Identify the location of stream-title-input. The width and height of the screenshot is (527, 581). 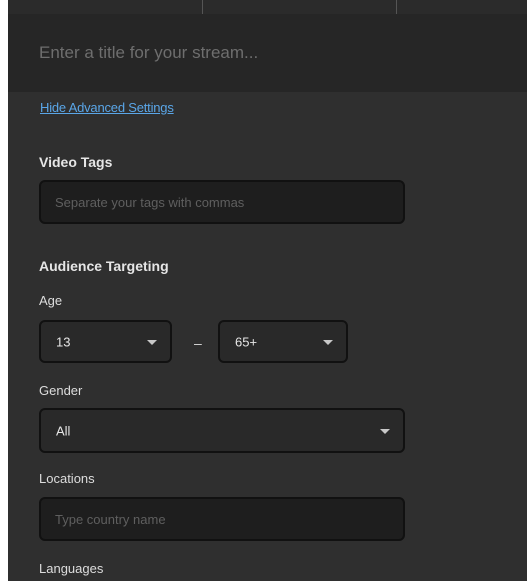
(267, 53).